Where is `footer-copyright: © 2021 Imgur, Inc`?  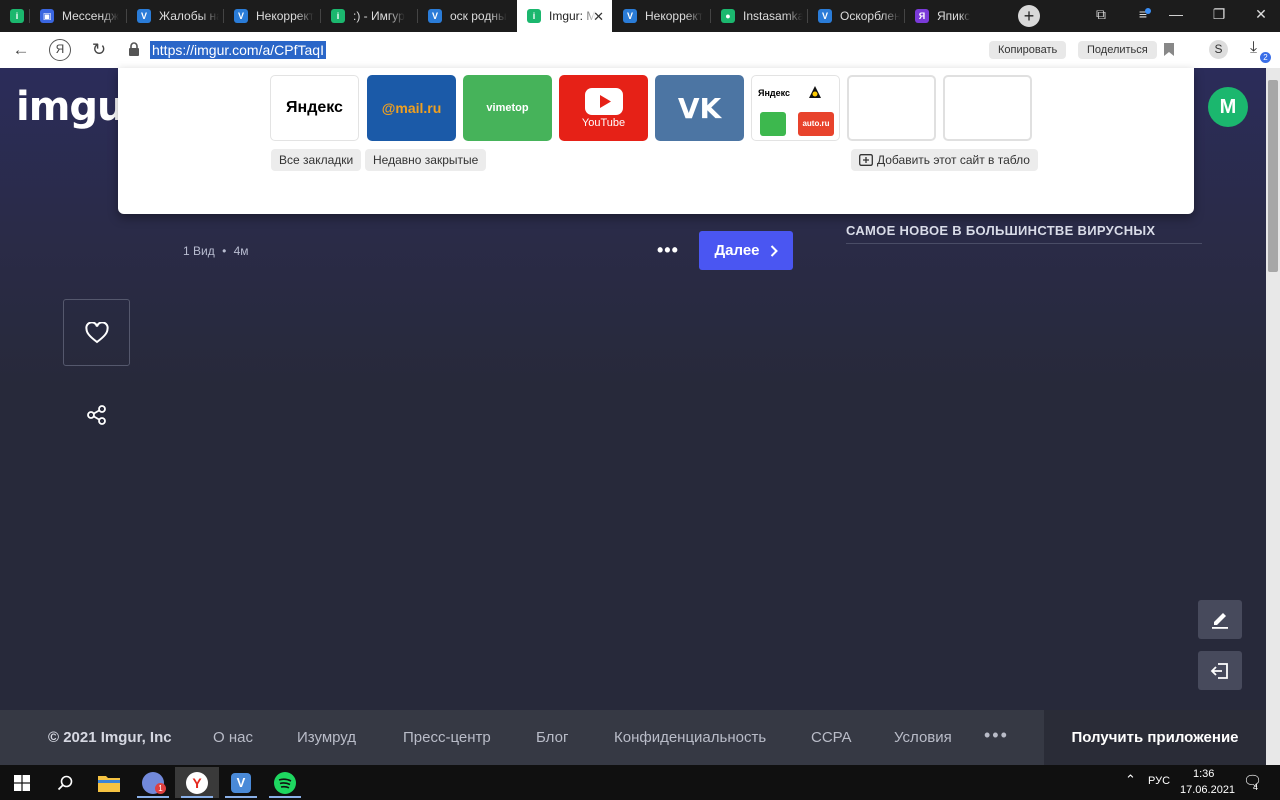
footer-copyright: © 2021 Imgur, Inc is located at coordinates (110, 737).